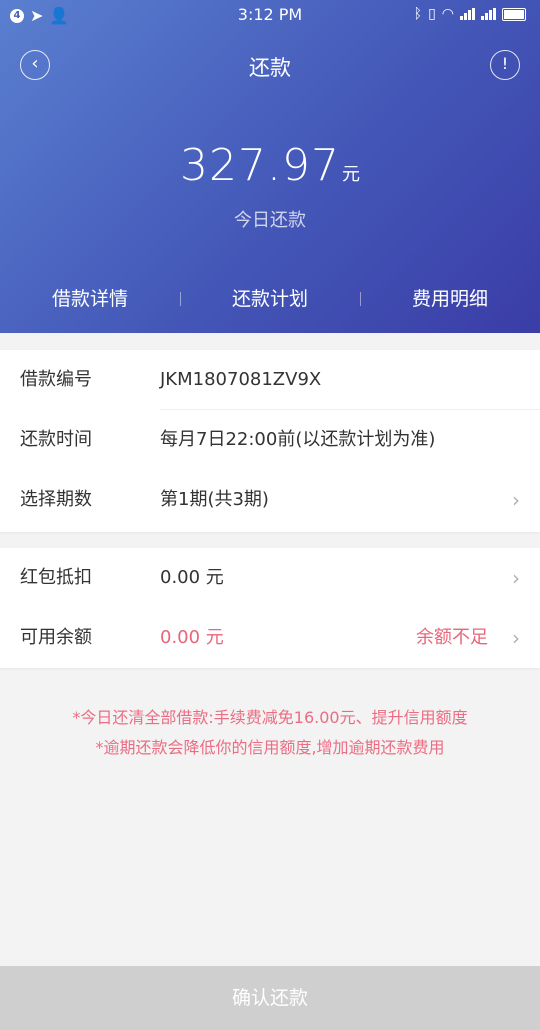  Describe the element at coordinates (270, 638) in the screenshot. I see `balance-row: 可用余额 0.00 元 余额不足 ›` at that location.